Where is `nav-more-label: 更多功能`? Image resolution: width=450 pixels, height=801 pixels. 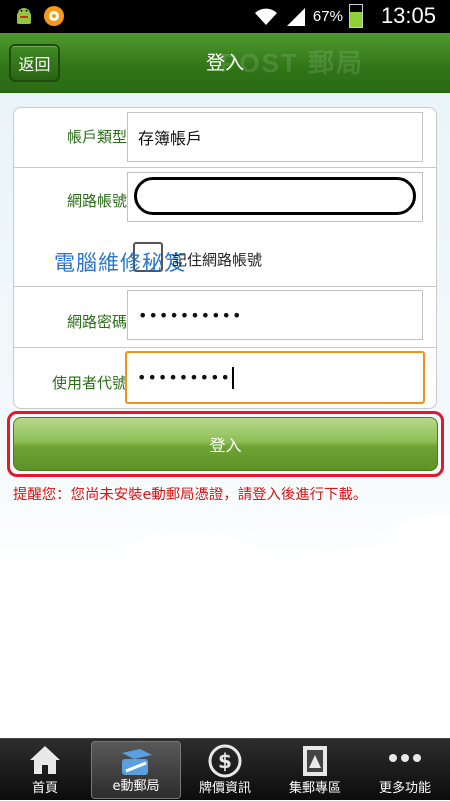 nav-more-label: 更多功能 is located at coordinates (404, 788).